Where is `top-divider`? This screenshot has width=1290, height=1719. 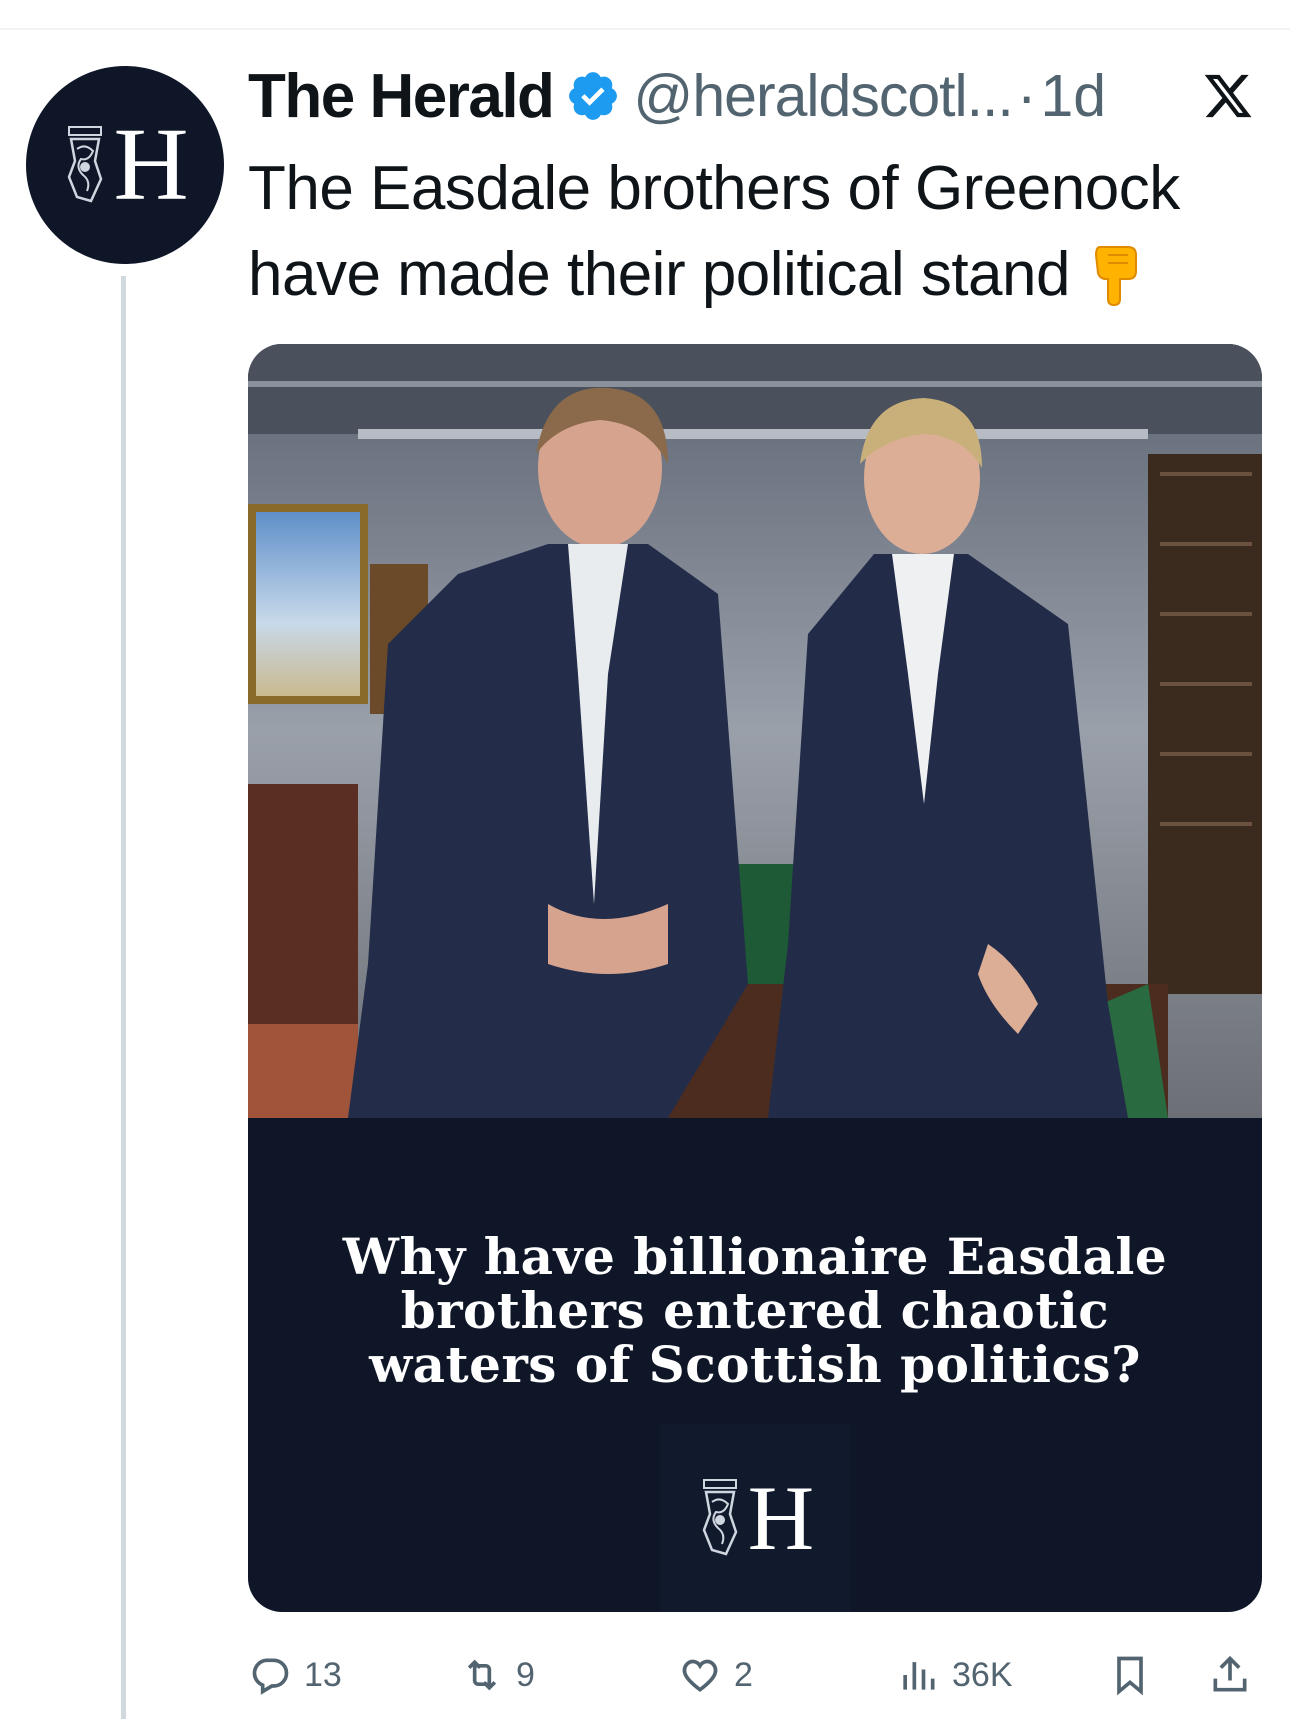
top-divider is located at coordinates (645, 29).